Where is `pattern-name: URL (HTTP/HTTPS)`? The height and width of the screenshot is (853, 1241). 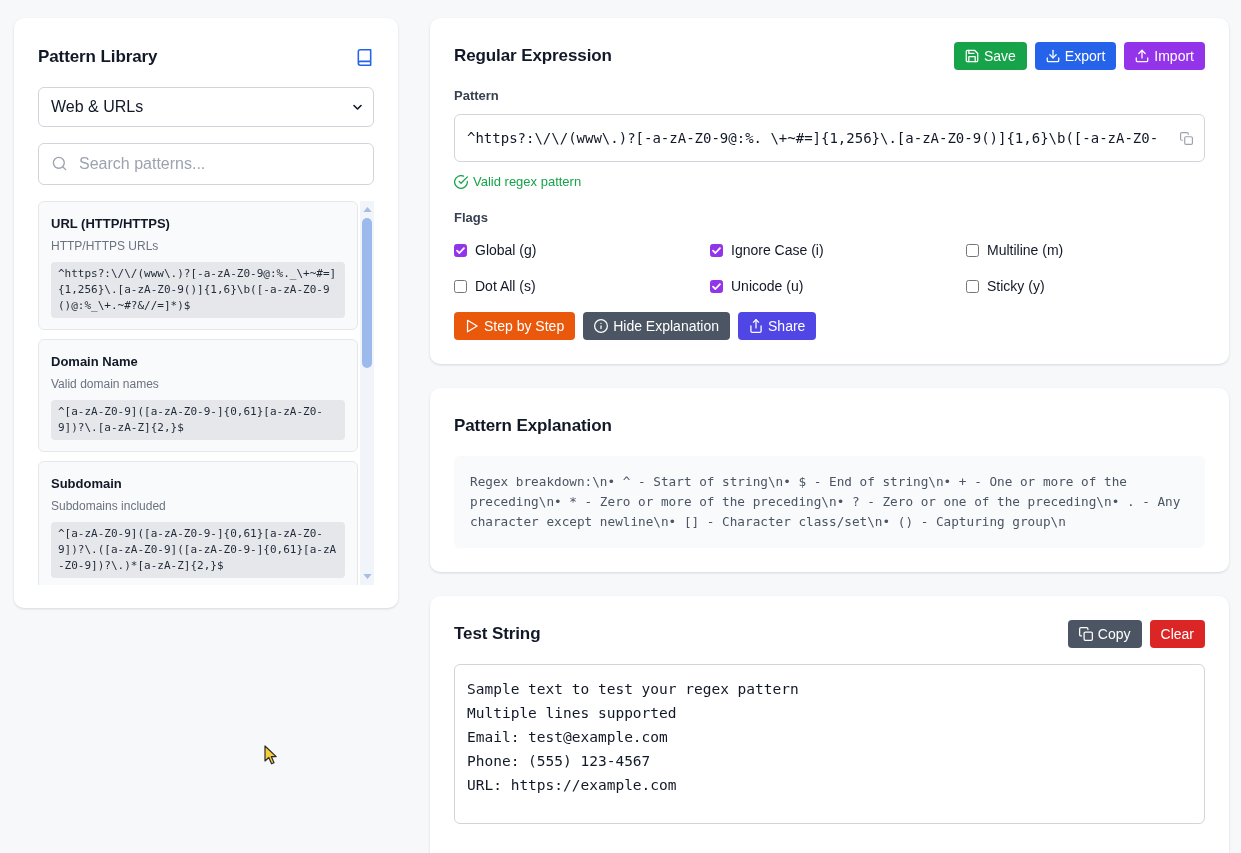 pattern-name: URL (HTTP/HTTPS) is located at coordinates (111, 224).